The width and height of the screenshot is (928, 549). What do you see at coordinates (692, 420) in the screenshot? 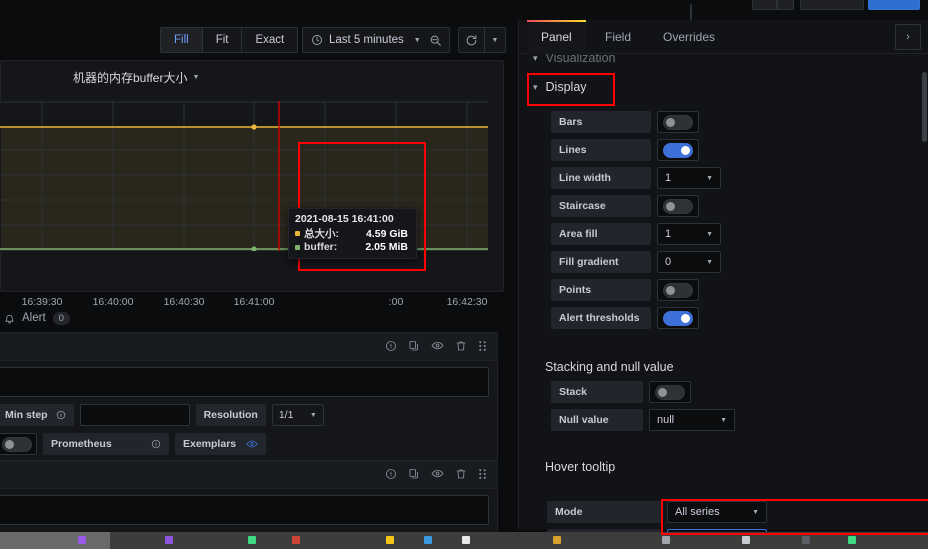
I see `select-null-value: null ▼` at bounding box center [692, 420].